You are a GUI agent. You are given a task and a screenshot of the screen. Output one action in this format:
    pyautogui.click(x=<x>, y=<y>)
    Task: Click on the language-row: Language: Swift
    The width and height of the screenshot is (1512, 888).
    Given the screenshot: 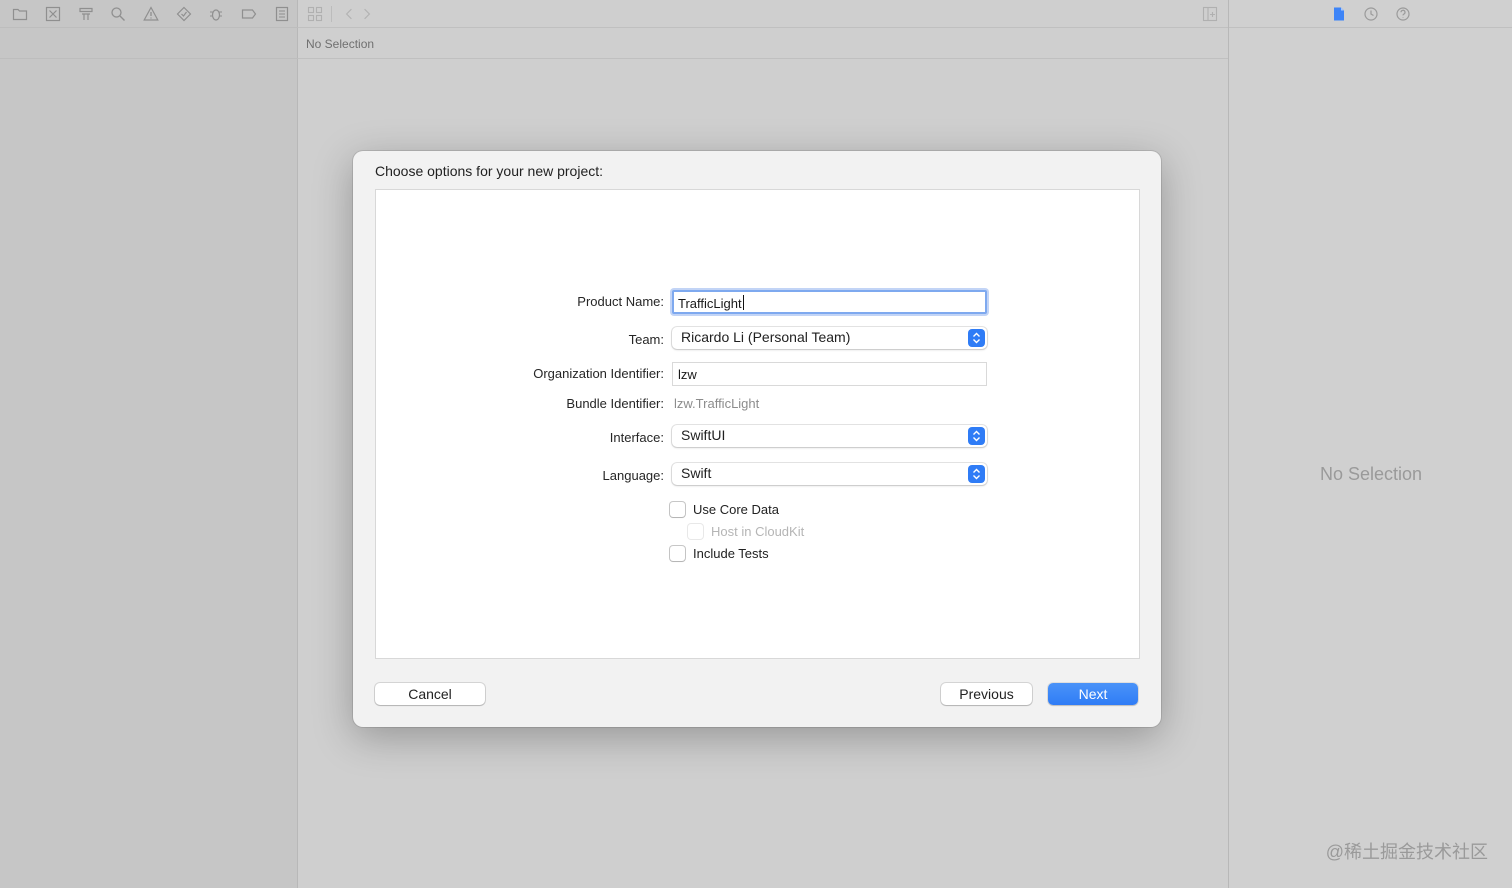 What is the action you would take?
    pyautogui.click(x=758, y=476)
    